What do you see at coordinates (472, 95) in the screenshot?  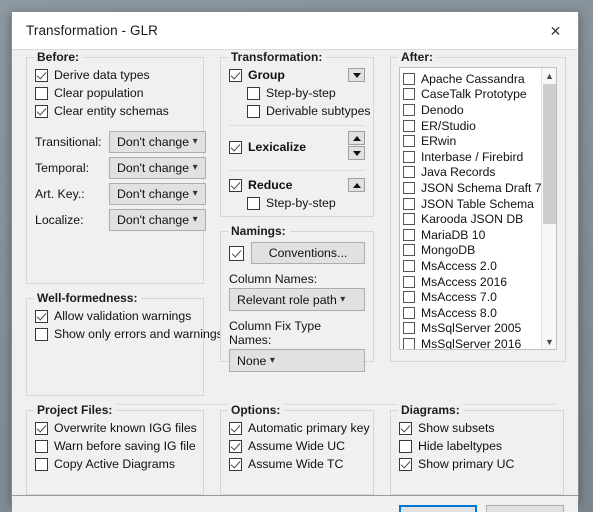 I see `list-item: CaseTalk Prototype` at bounding box center [472, 95].